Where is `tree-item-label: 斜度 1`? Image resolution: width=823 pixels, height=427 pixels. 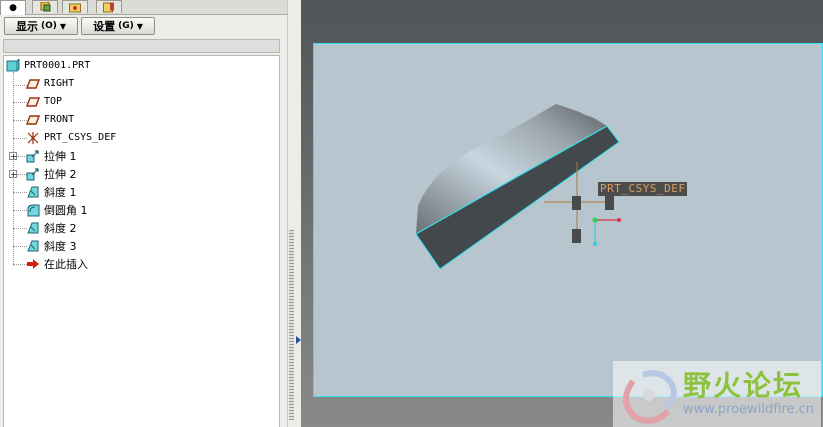
tree-item-label: 斜度 1 is located at coordinates (60, 192).